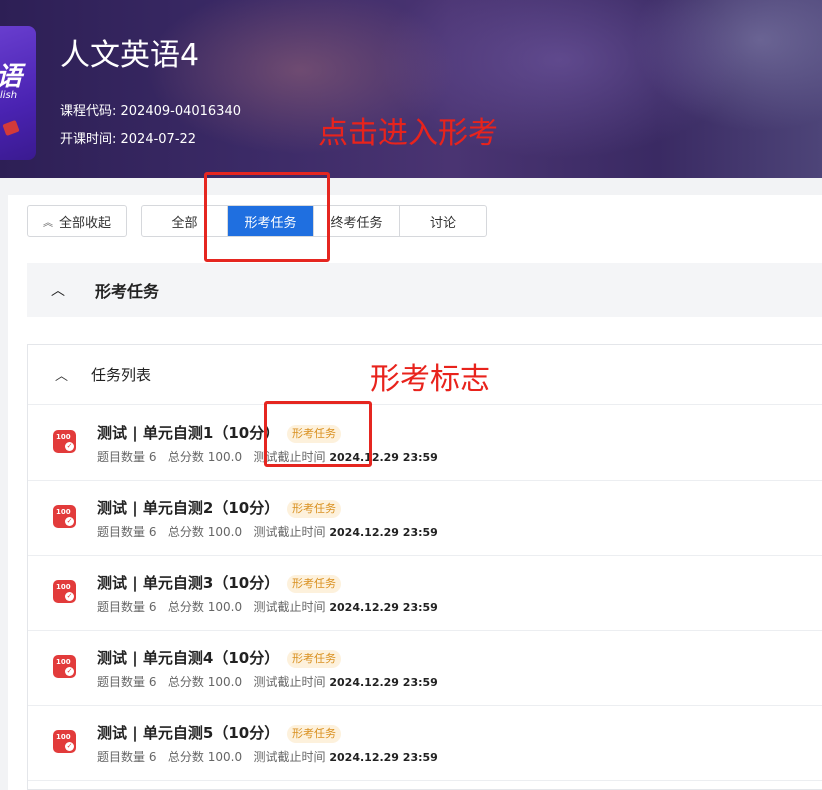 The height and width of the screenshot is (790, 822). What do you see at coordinates (47, 223) in the screenshot?
I see `double-chevron-up-icon: ︽` at bounding box center [47, 223].